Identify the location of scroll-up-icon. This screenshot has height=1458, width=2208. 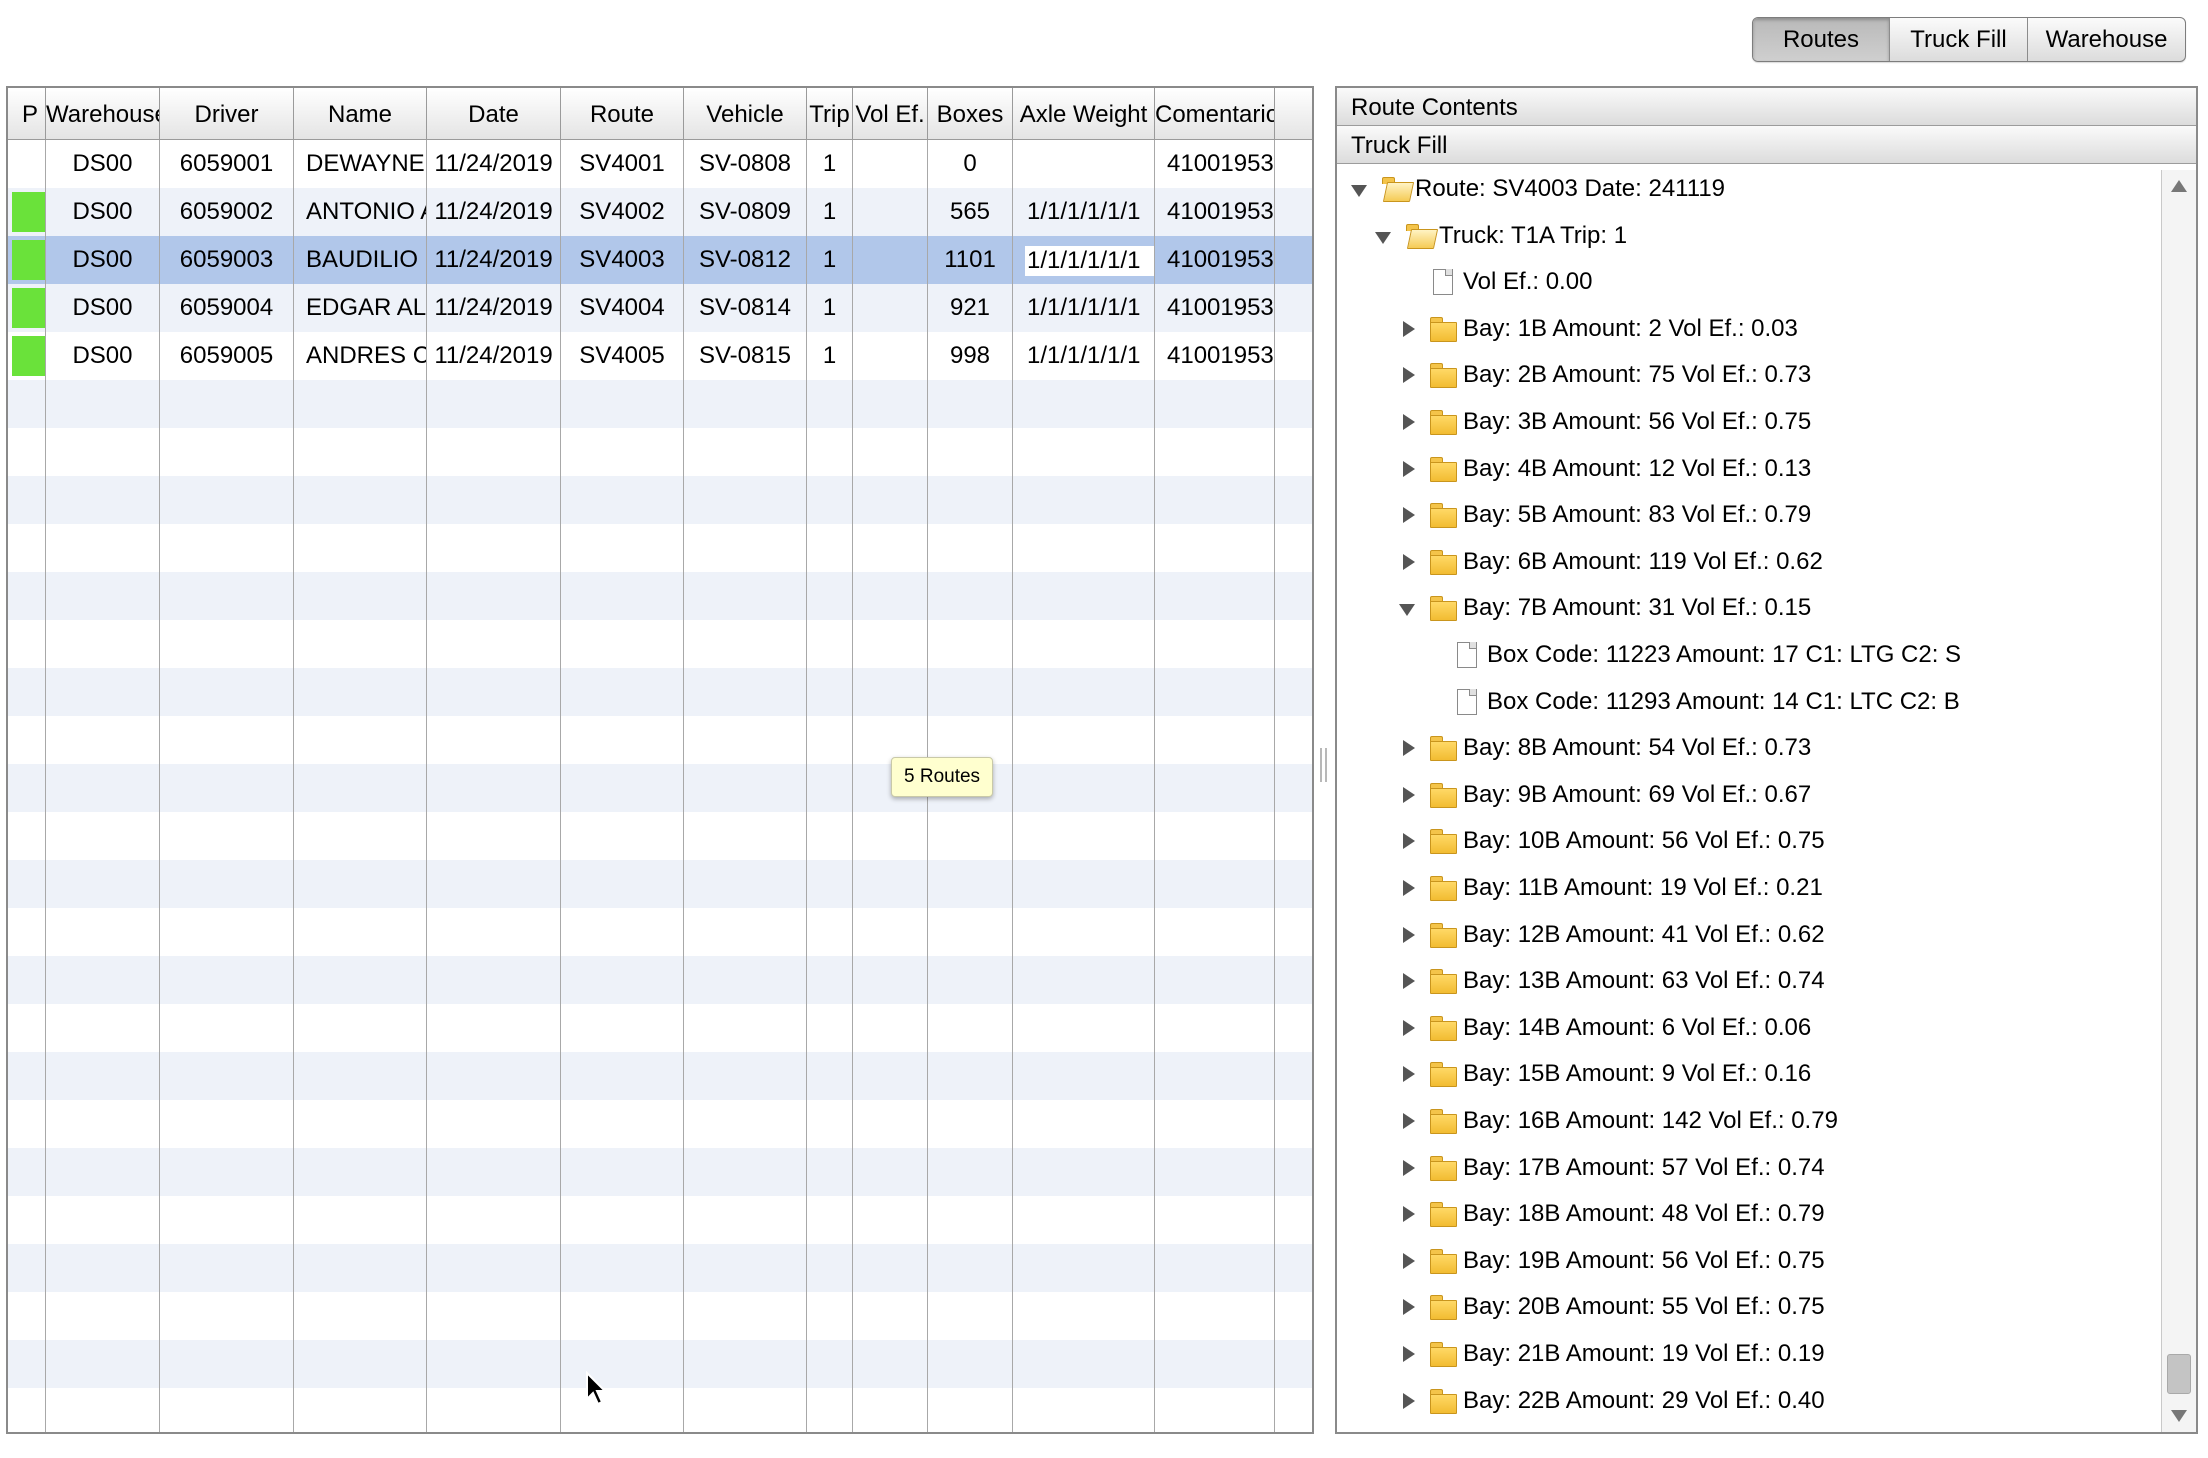
(2179, 186).